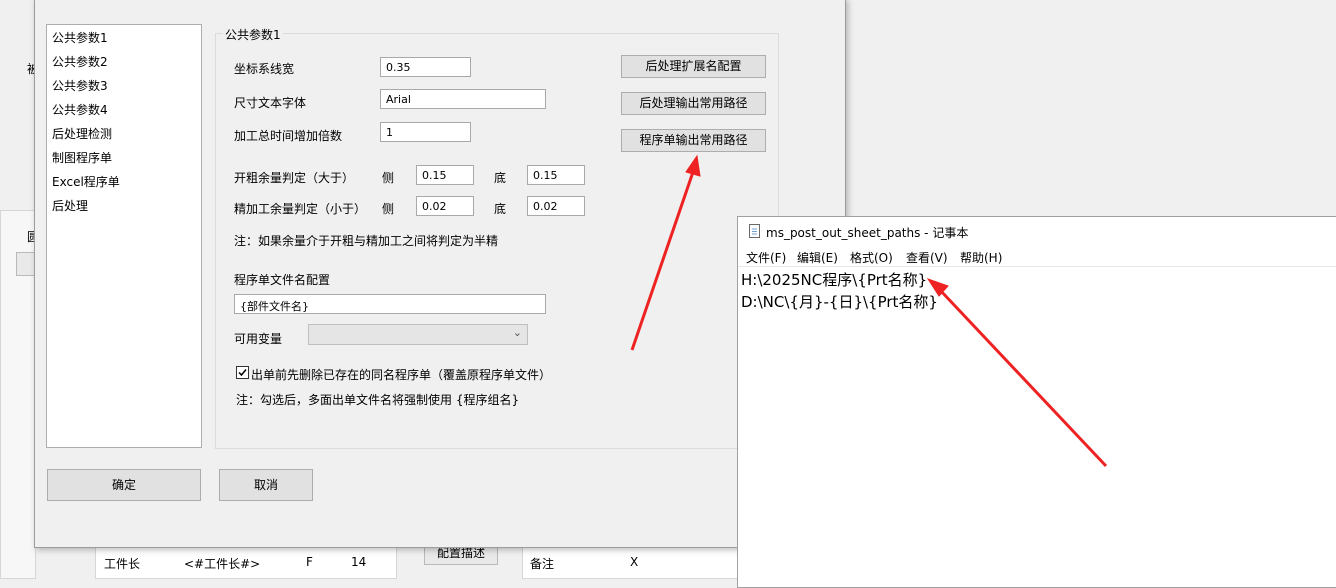  I want to click on arrow-to-first-path, so click(1023, 378).